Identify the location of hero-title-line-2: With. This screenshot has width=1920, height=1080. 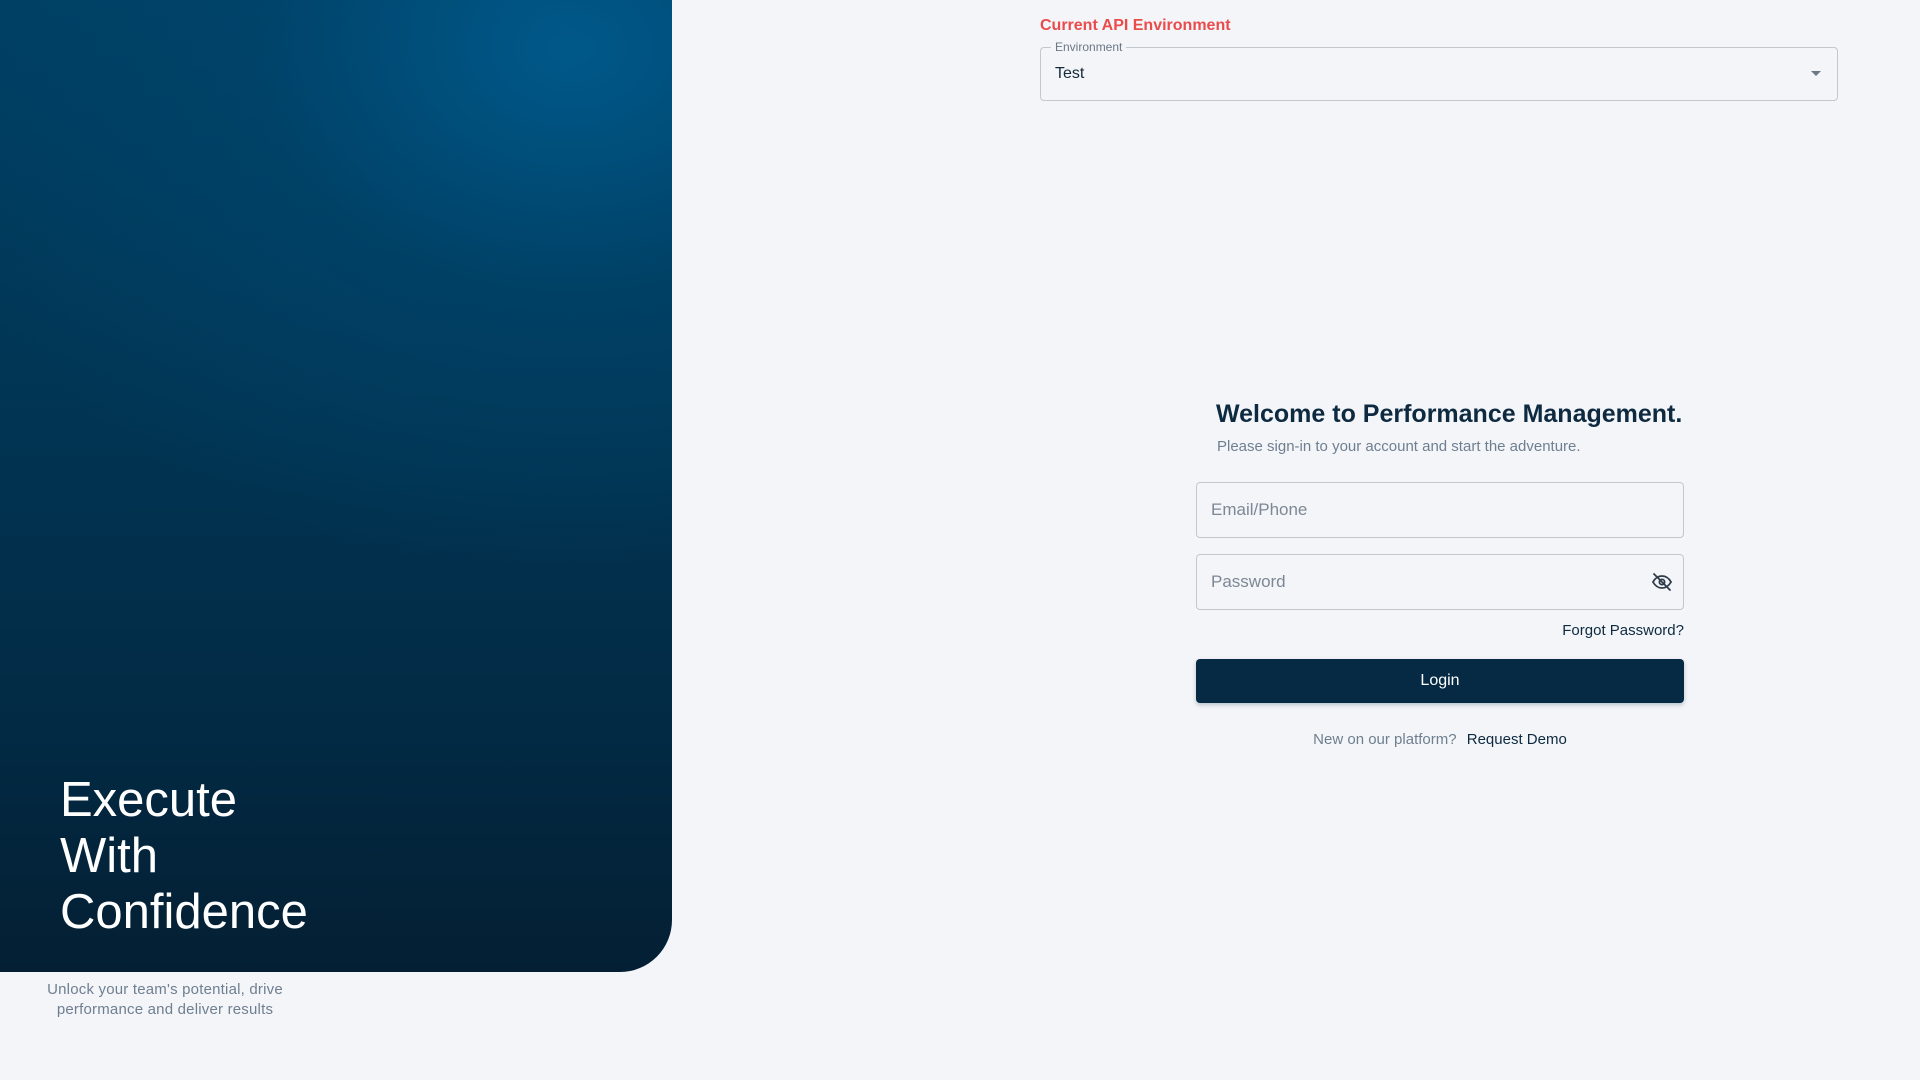
(109, 856).